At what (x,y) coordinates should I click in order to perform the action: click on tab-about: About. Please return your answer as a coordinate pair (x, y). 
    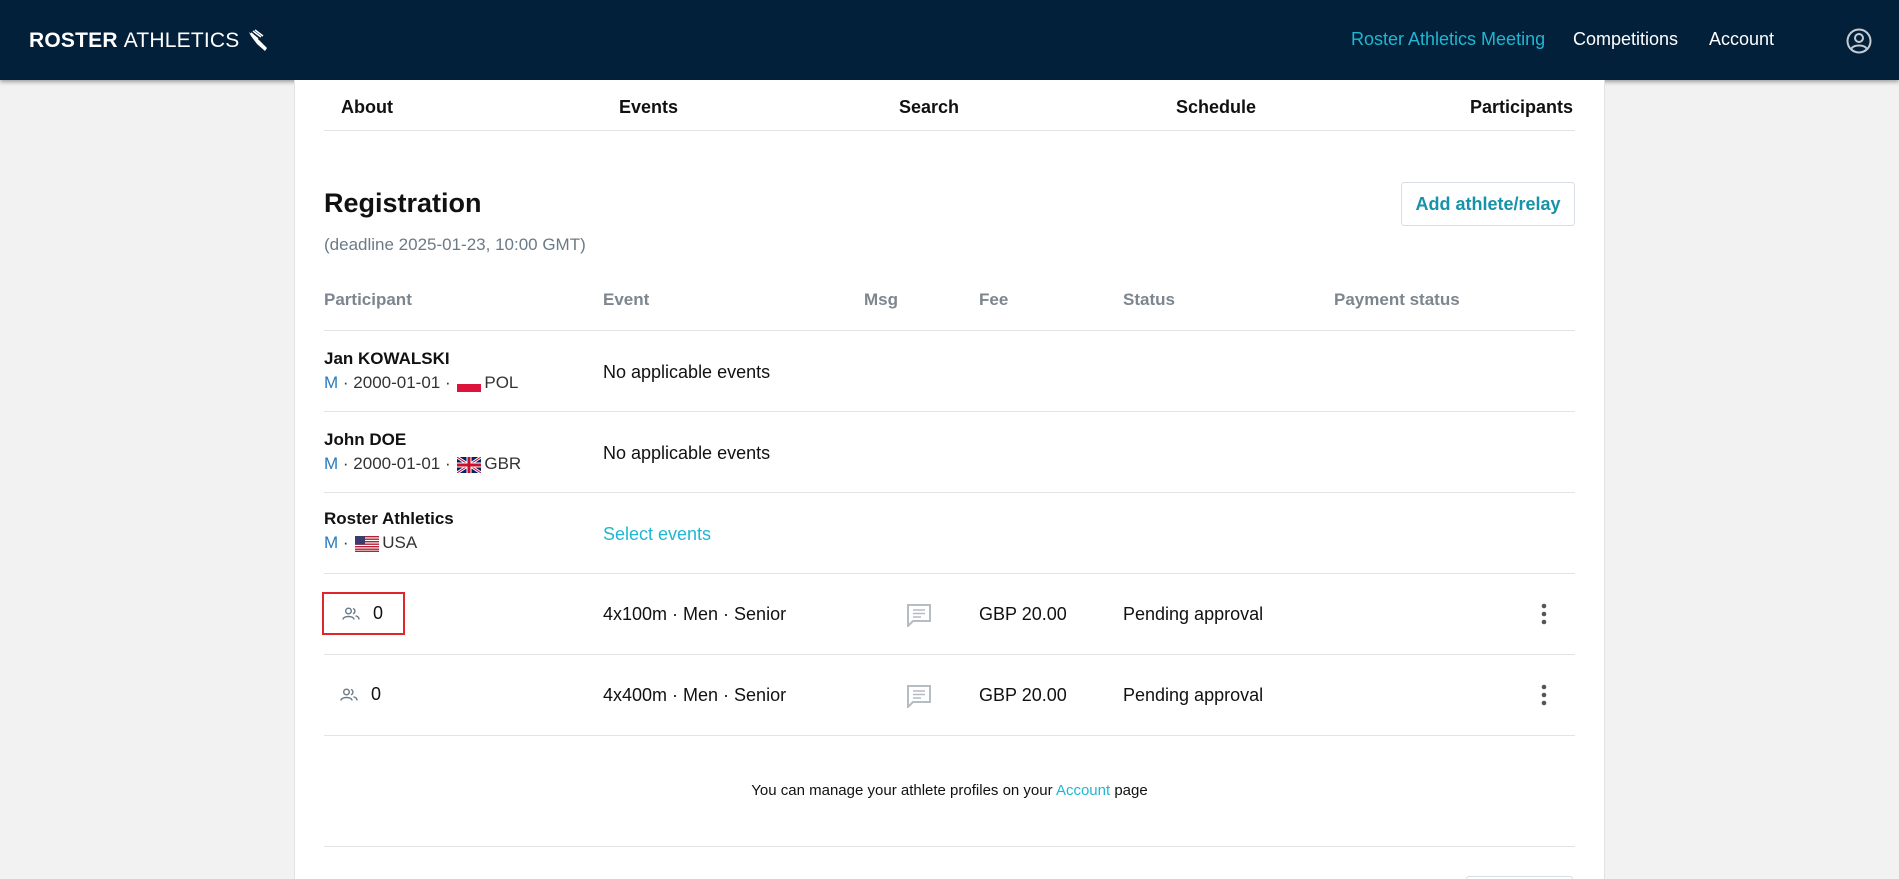
    Looking at the image, I should click on (367, 107).